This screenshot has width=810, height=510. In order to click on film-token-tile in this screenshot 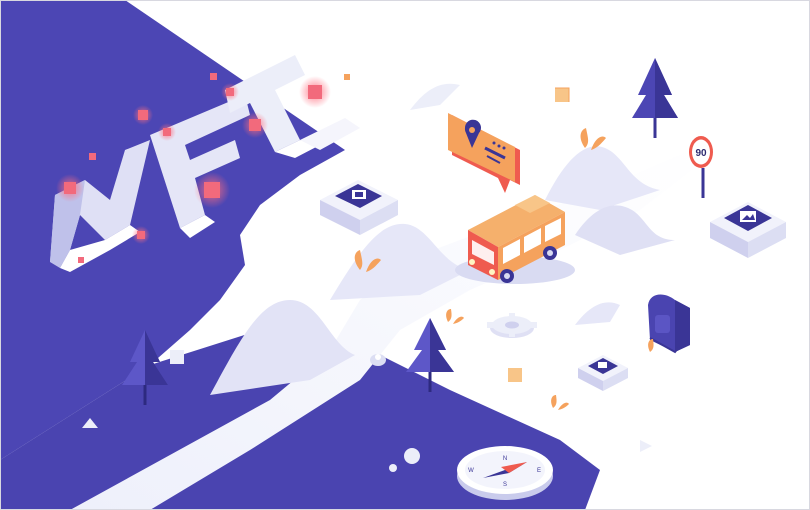, I will do `click(359, 207)`.